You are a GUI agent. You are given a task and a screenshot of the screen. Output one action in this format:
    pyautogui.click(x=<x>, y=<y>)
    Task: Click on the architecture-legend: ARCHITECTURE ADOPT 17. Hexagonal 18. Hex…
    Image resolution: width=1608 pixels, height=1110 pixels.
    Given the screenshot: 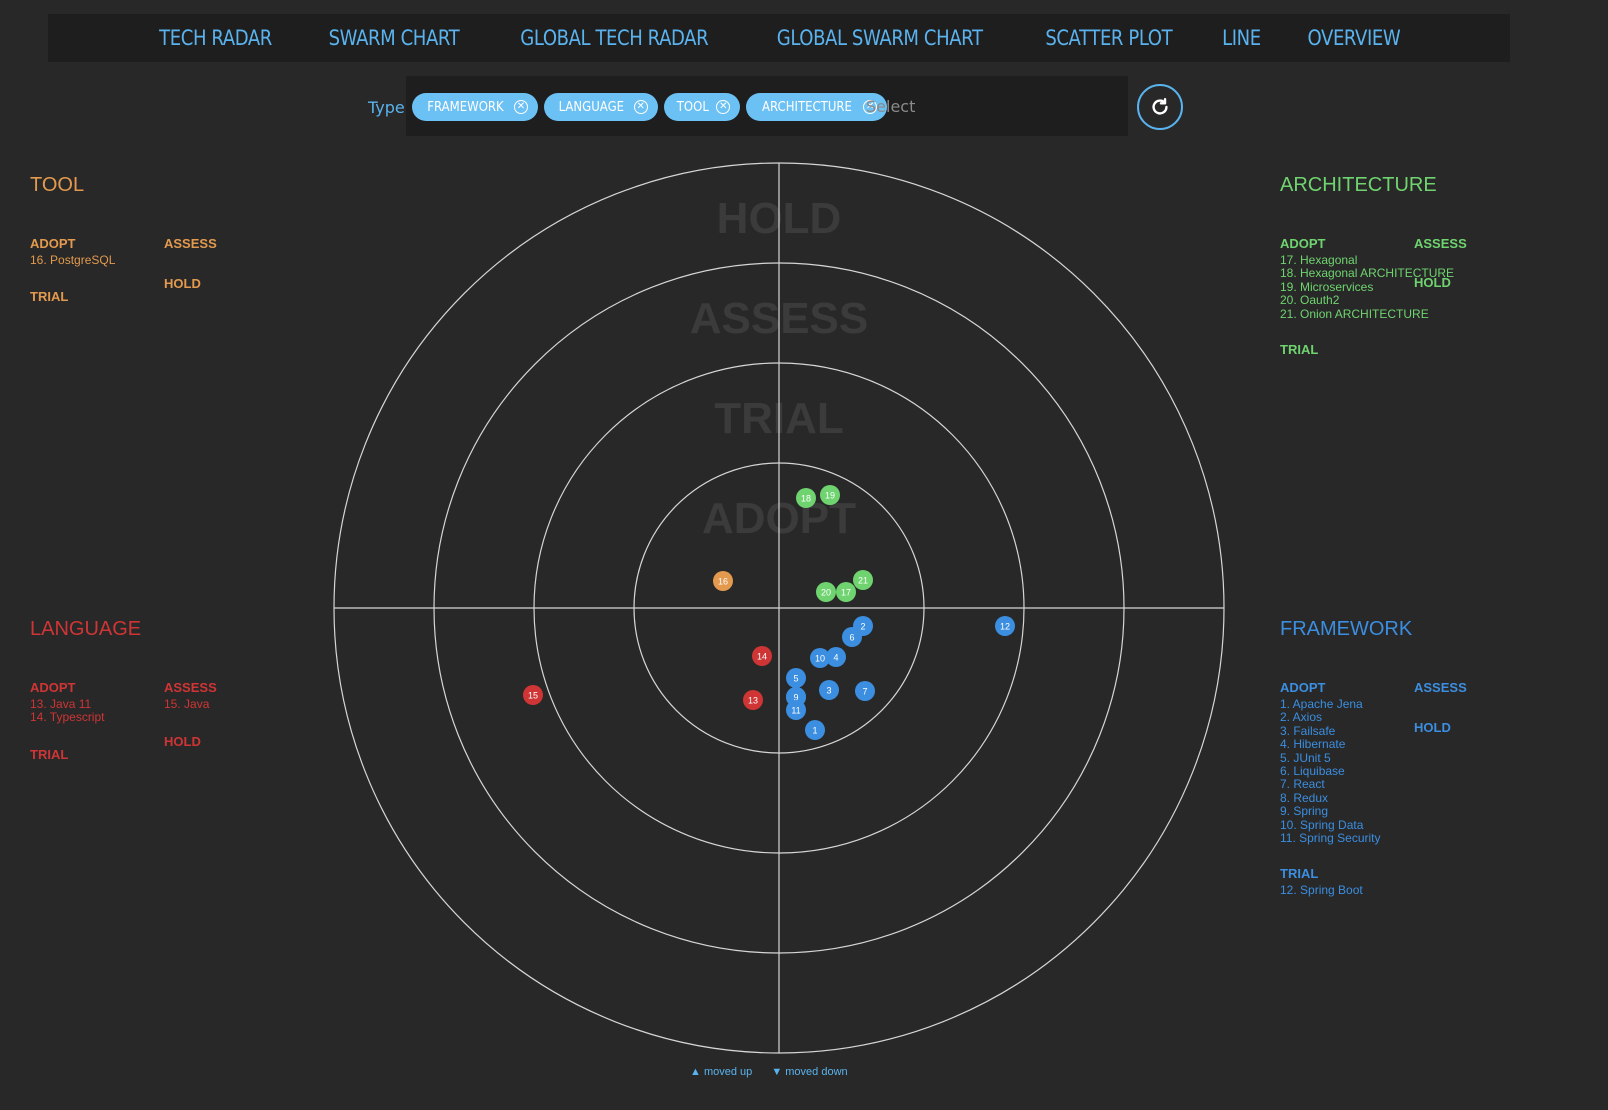 What is the action you would take?
    pyautogui.click(x=1425, y=269)
    